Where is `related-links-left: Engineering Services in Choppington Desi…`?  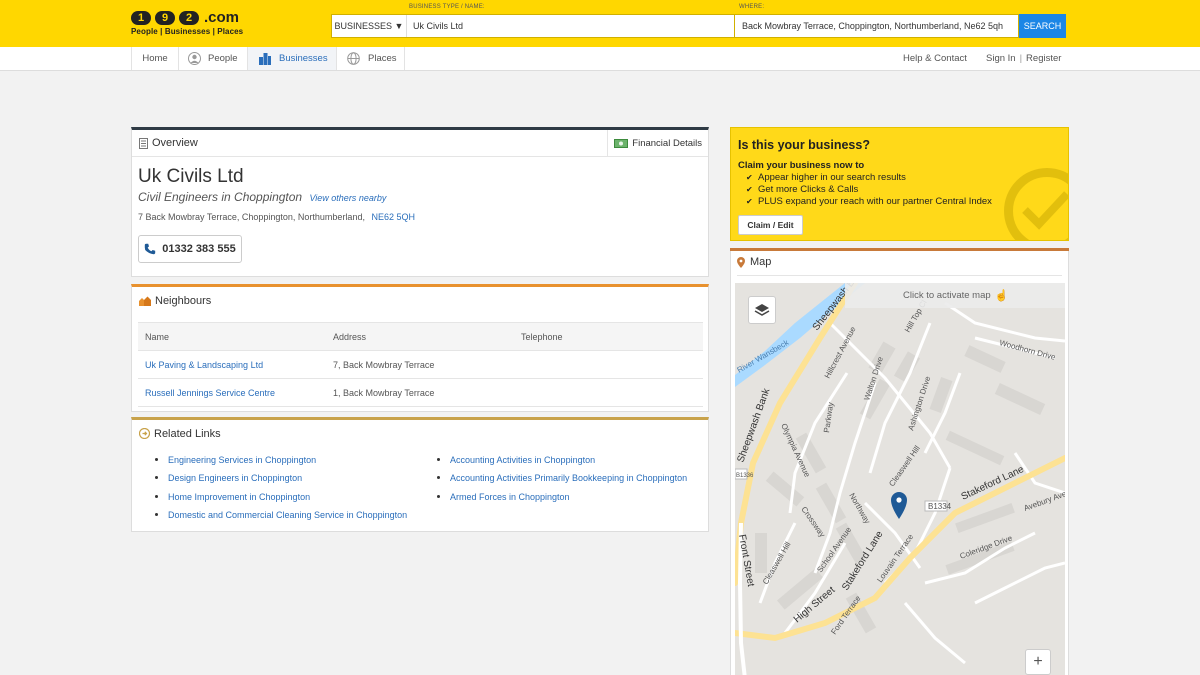
related-links-left: Engineering Services in Choppington Desi… is located at coordinates (281, 490).